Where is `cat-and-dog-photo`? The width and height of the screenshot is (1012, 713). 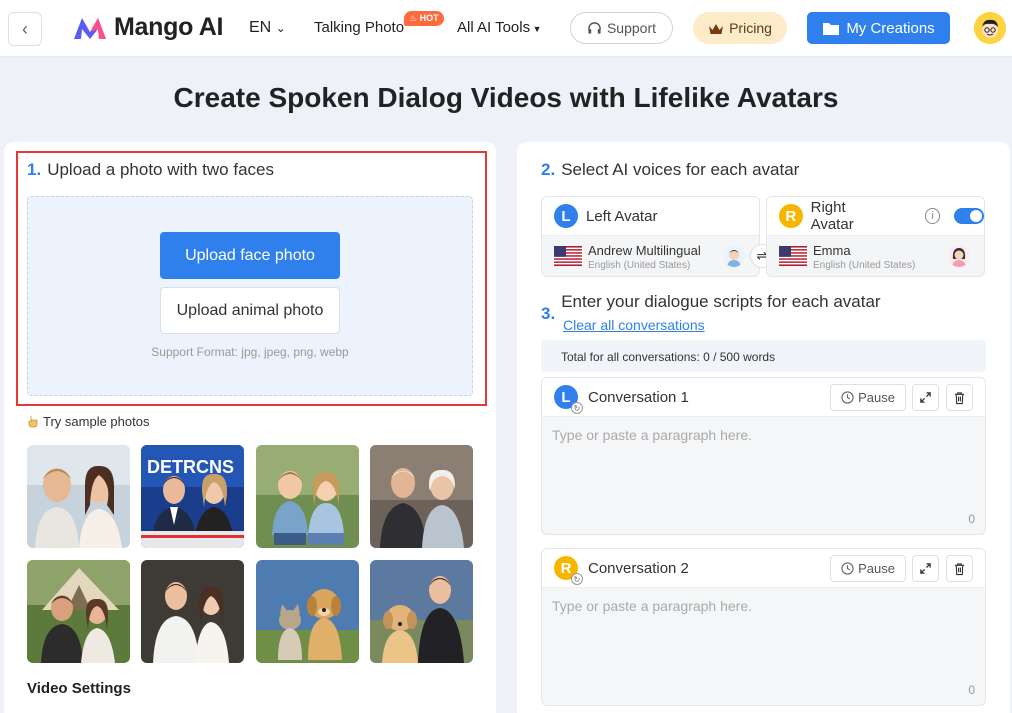 cat-and-dog-photo is located at coordinates (307, 611).